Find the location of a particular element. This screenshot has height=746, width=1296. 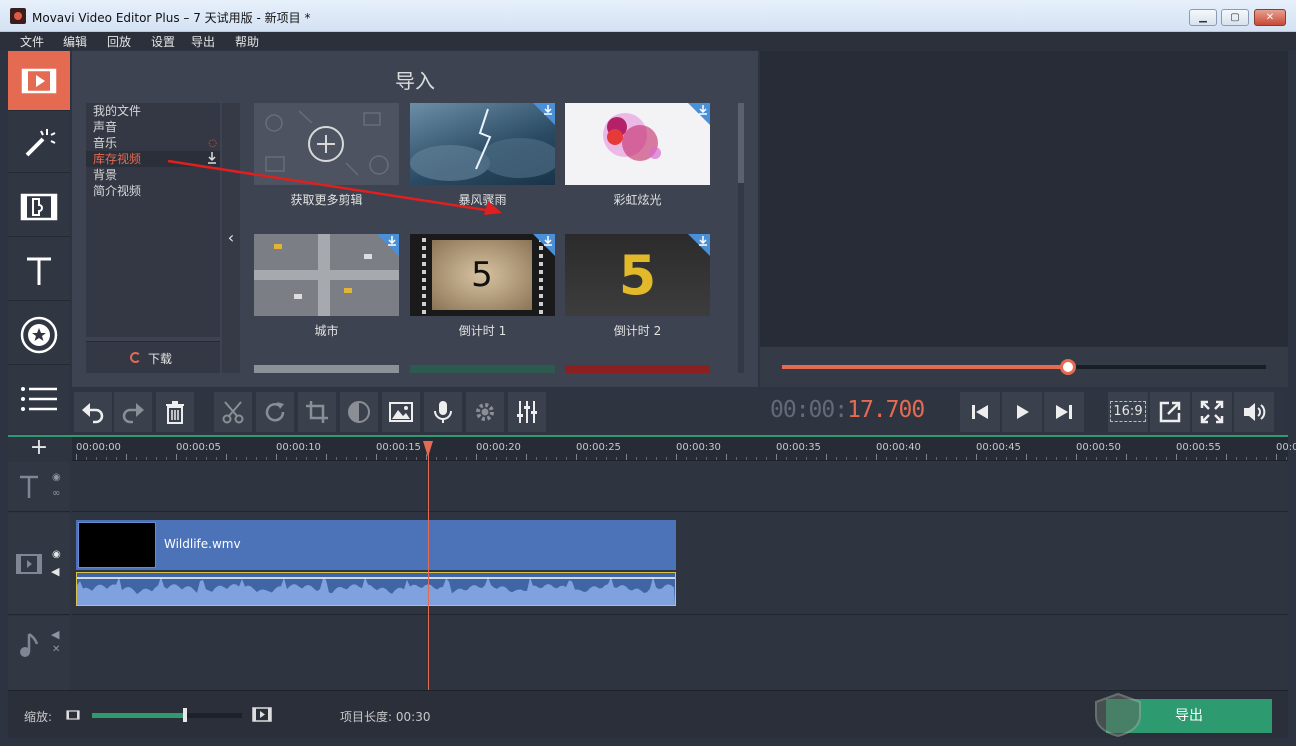

download-button: 下载 is located at coordinates (153, 357).